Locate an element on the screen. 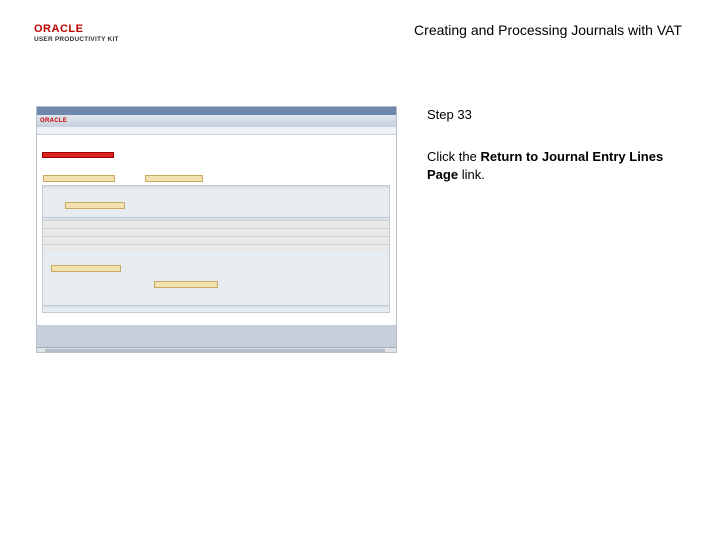 The image size is (720, 540). app-oracle-logo: ORACLE is located at coordinates (54, 121).